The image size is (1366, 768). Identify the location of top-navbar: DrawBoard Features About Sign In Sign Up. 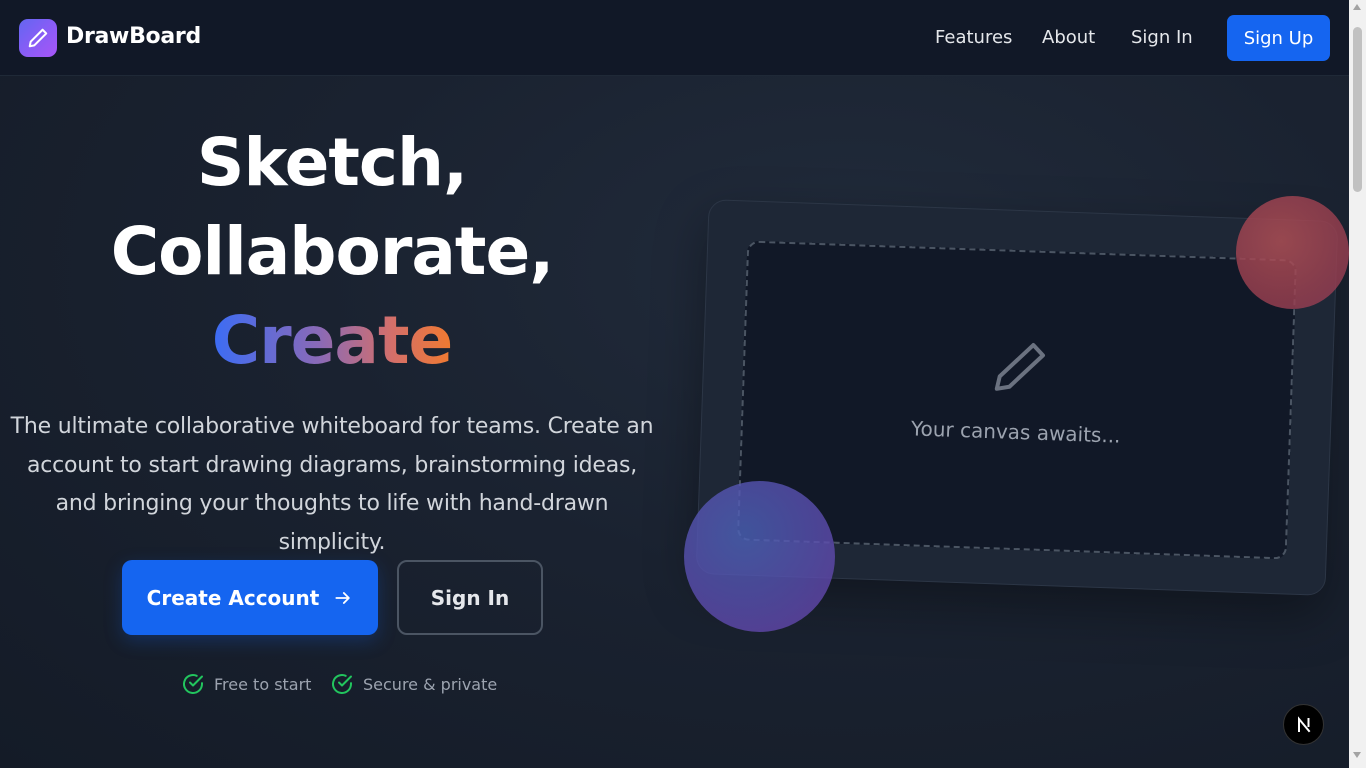
(674, 38).